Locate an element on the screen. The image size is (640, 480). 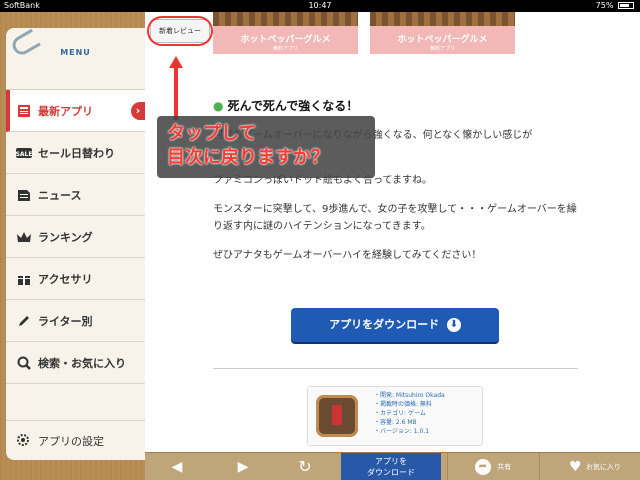
sidebar-item-settings: アプリの設定 is located at coordinates (75, 440).